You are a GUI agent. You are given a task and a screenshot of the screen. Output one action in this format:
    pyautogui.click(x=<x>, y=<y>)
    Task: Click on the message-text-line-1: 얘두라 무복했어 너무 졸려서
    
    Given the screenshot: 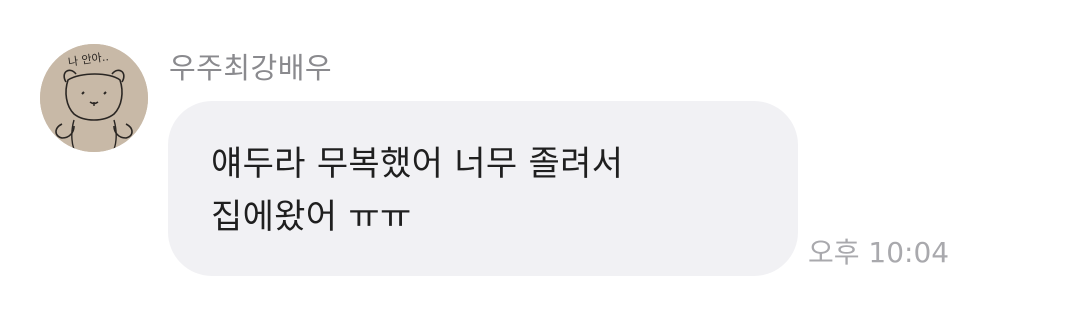 What is the action you would take?
    pyautogui.click(x=417, y=164)
    